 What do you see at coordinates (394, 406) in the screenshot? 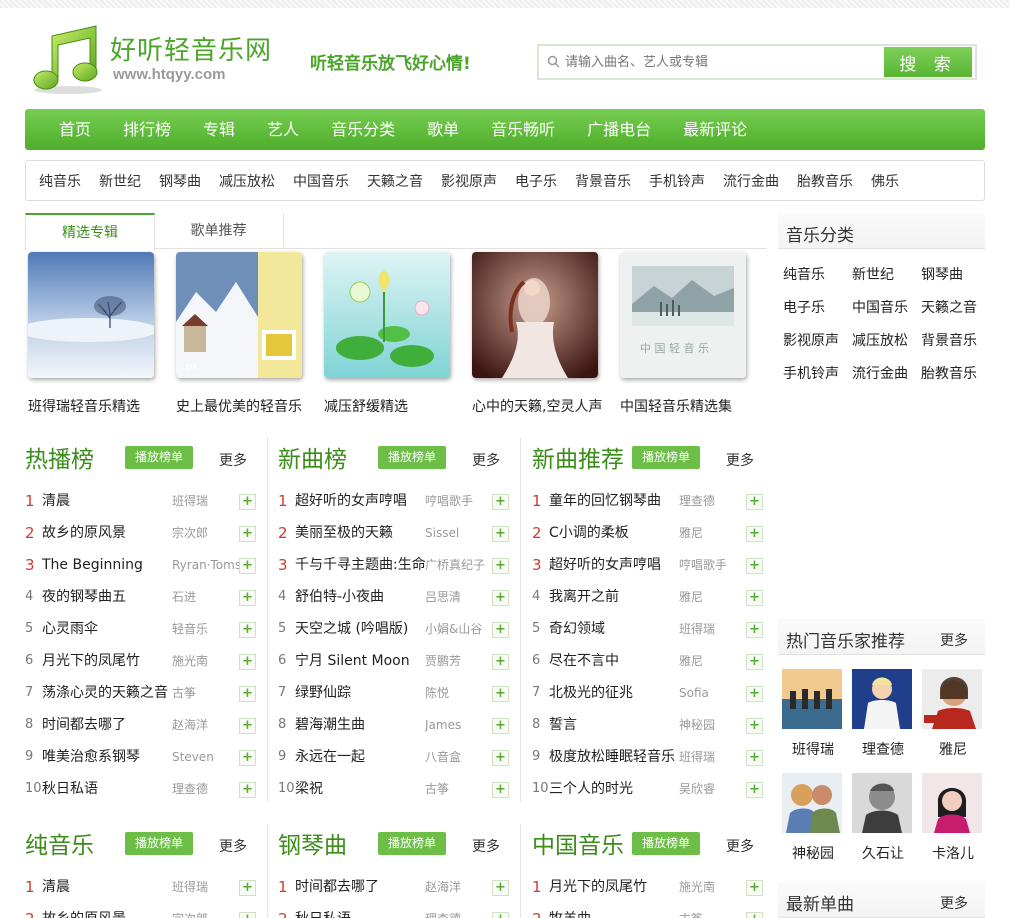
I see `album-title: 减压舒缓精选` at bounding box center [394, 406].